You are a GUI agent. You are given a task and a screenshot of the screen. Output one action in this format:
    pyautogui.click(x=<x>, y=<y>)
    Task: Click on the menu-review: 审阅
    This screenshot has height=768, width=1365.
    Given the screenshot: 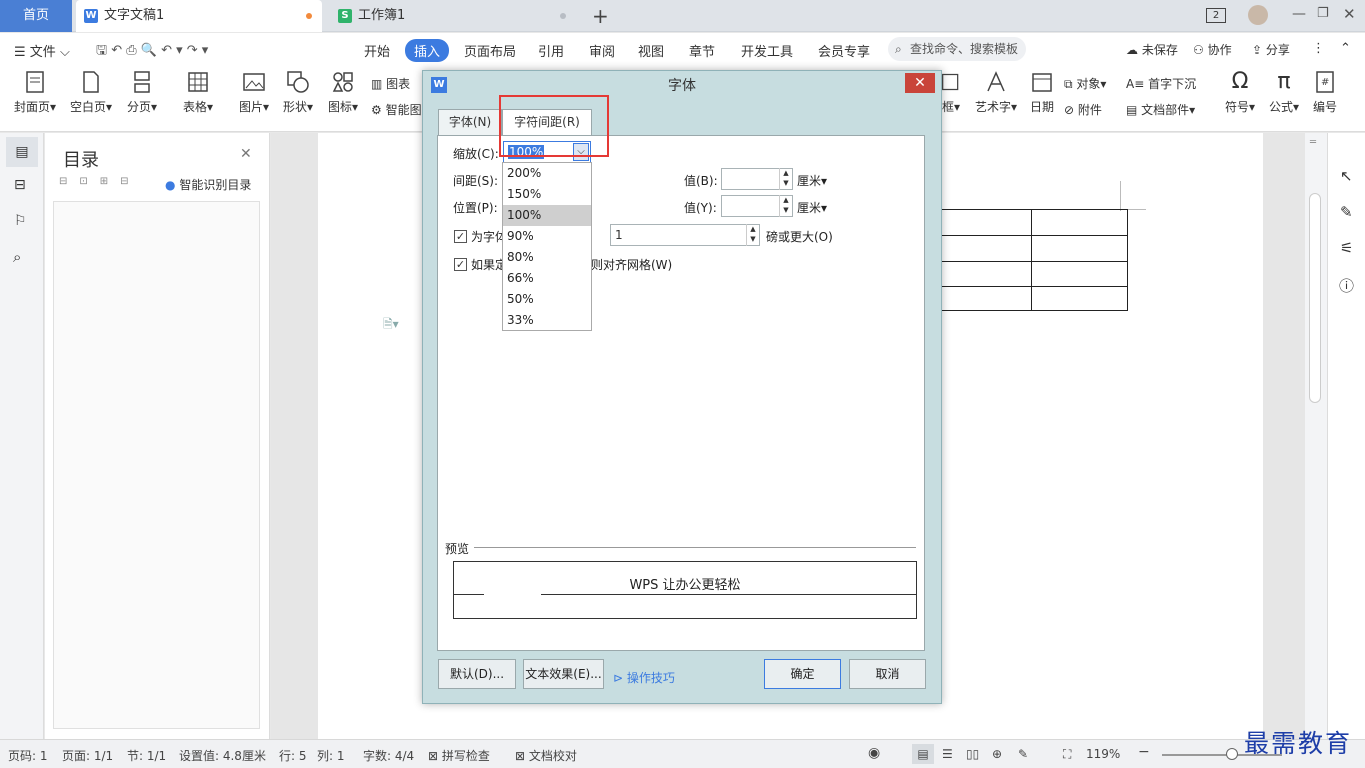 What is the action you would take?
    pyautogui.click(x=602, y=50)
    